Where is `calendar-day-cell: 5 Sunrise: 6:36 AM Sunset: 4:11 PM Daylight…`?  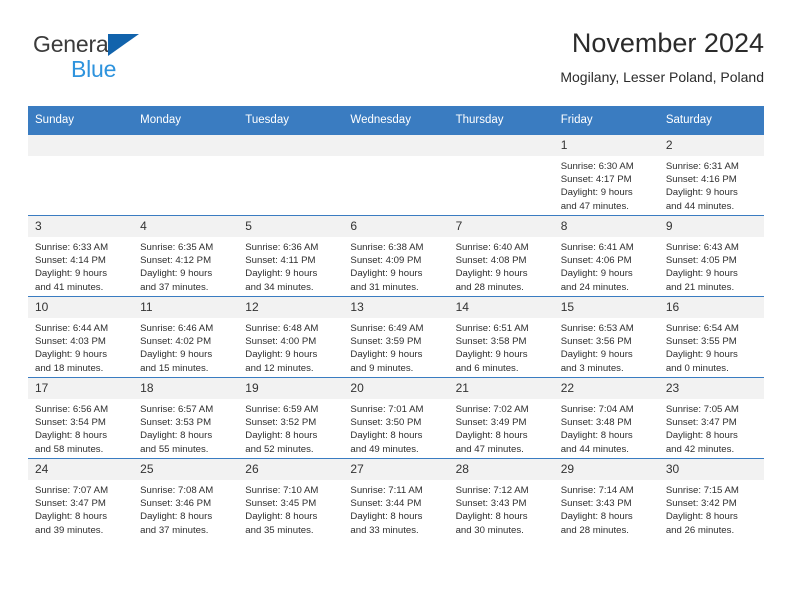 calendar-day-cell: 5 Sunrise: 6:36 AM Sunset: 4:11 PM Daylight… is located at coordinates (291, 256).